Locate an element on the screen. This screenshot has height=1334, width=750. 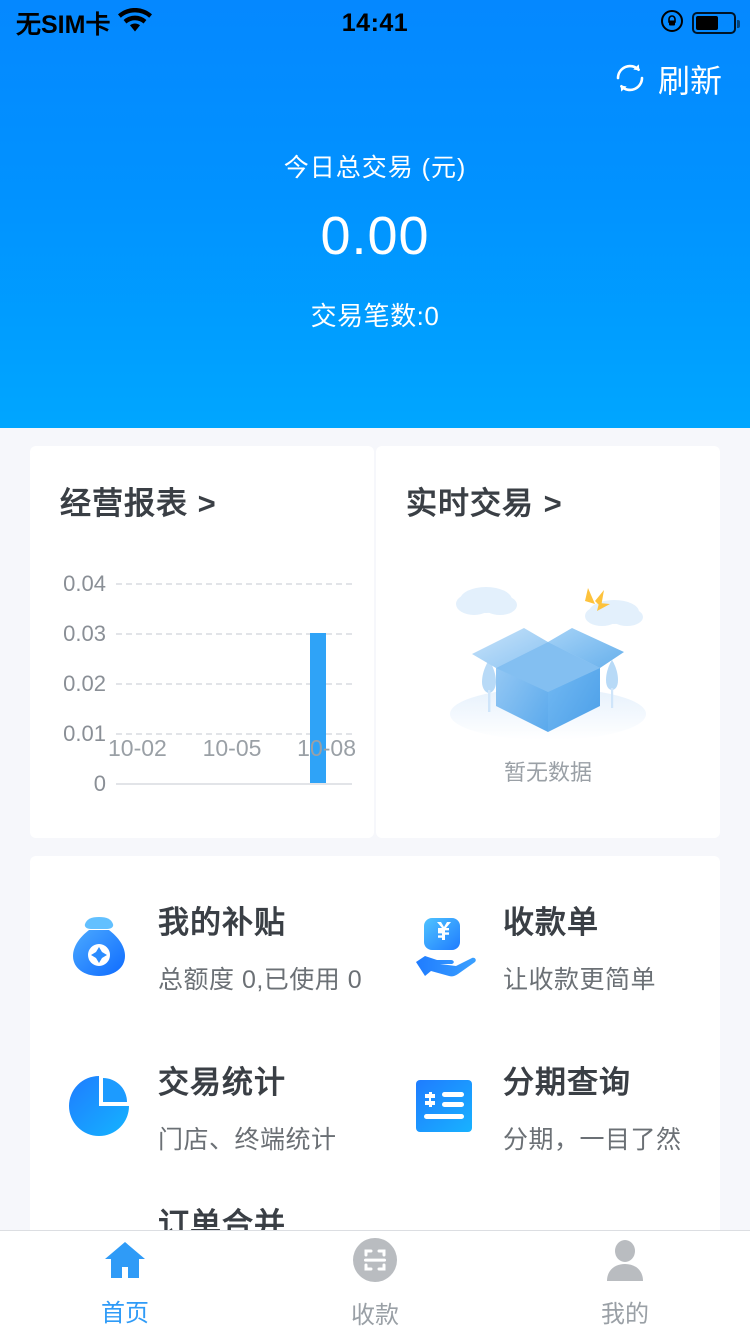
status-bar-right is located at coordinates (700, 23).